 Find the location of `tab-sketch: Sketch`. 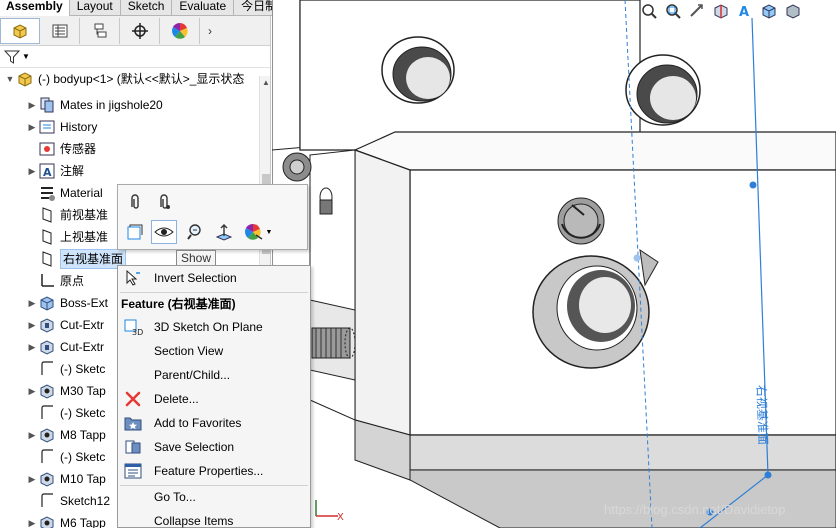

tab-sketch: Sketch is located at coordinates (147, 8).